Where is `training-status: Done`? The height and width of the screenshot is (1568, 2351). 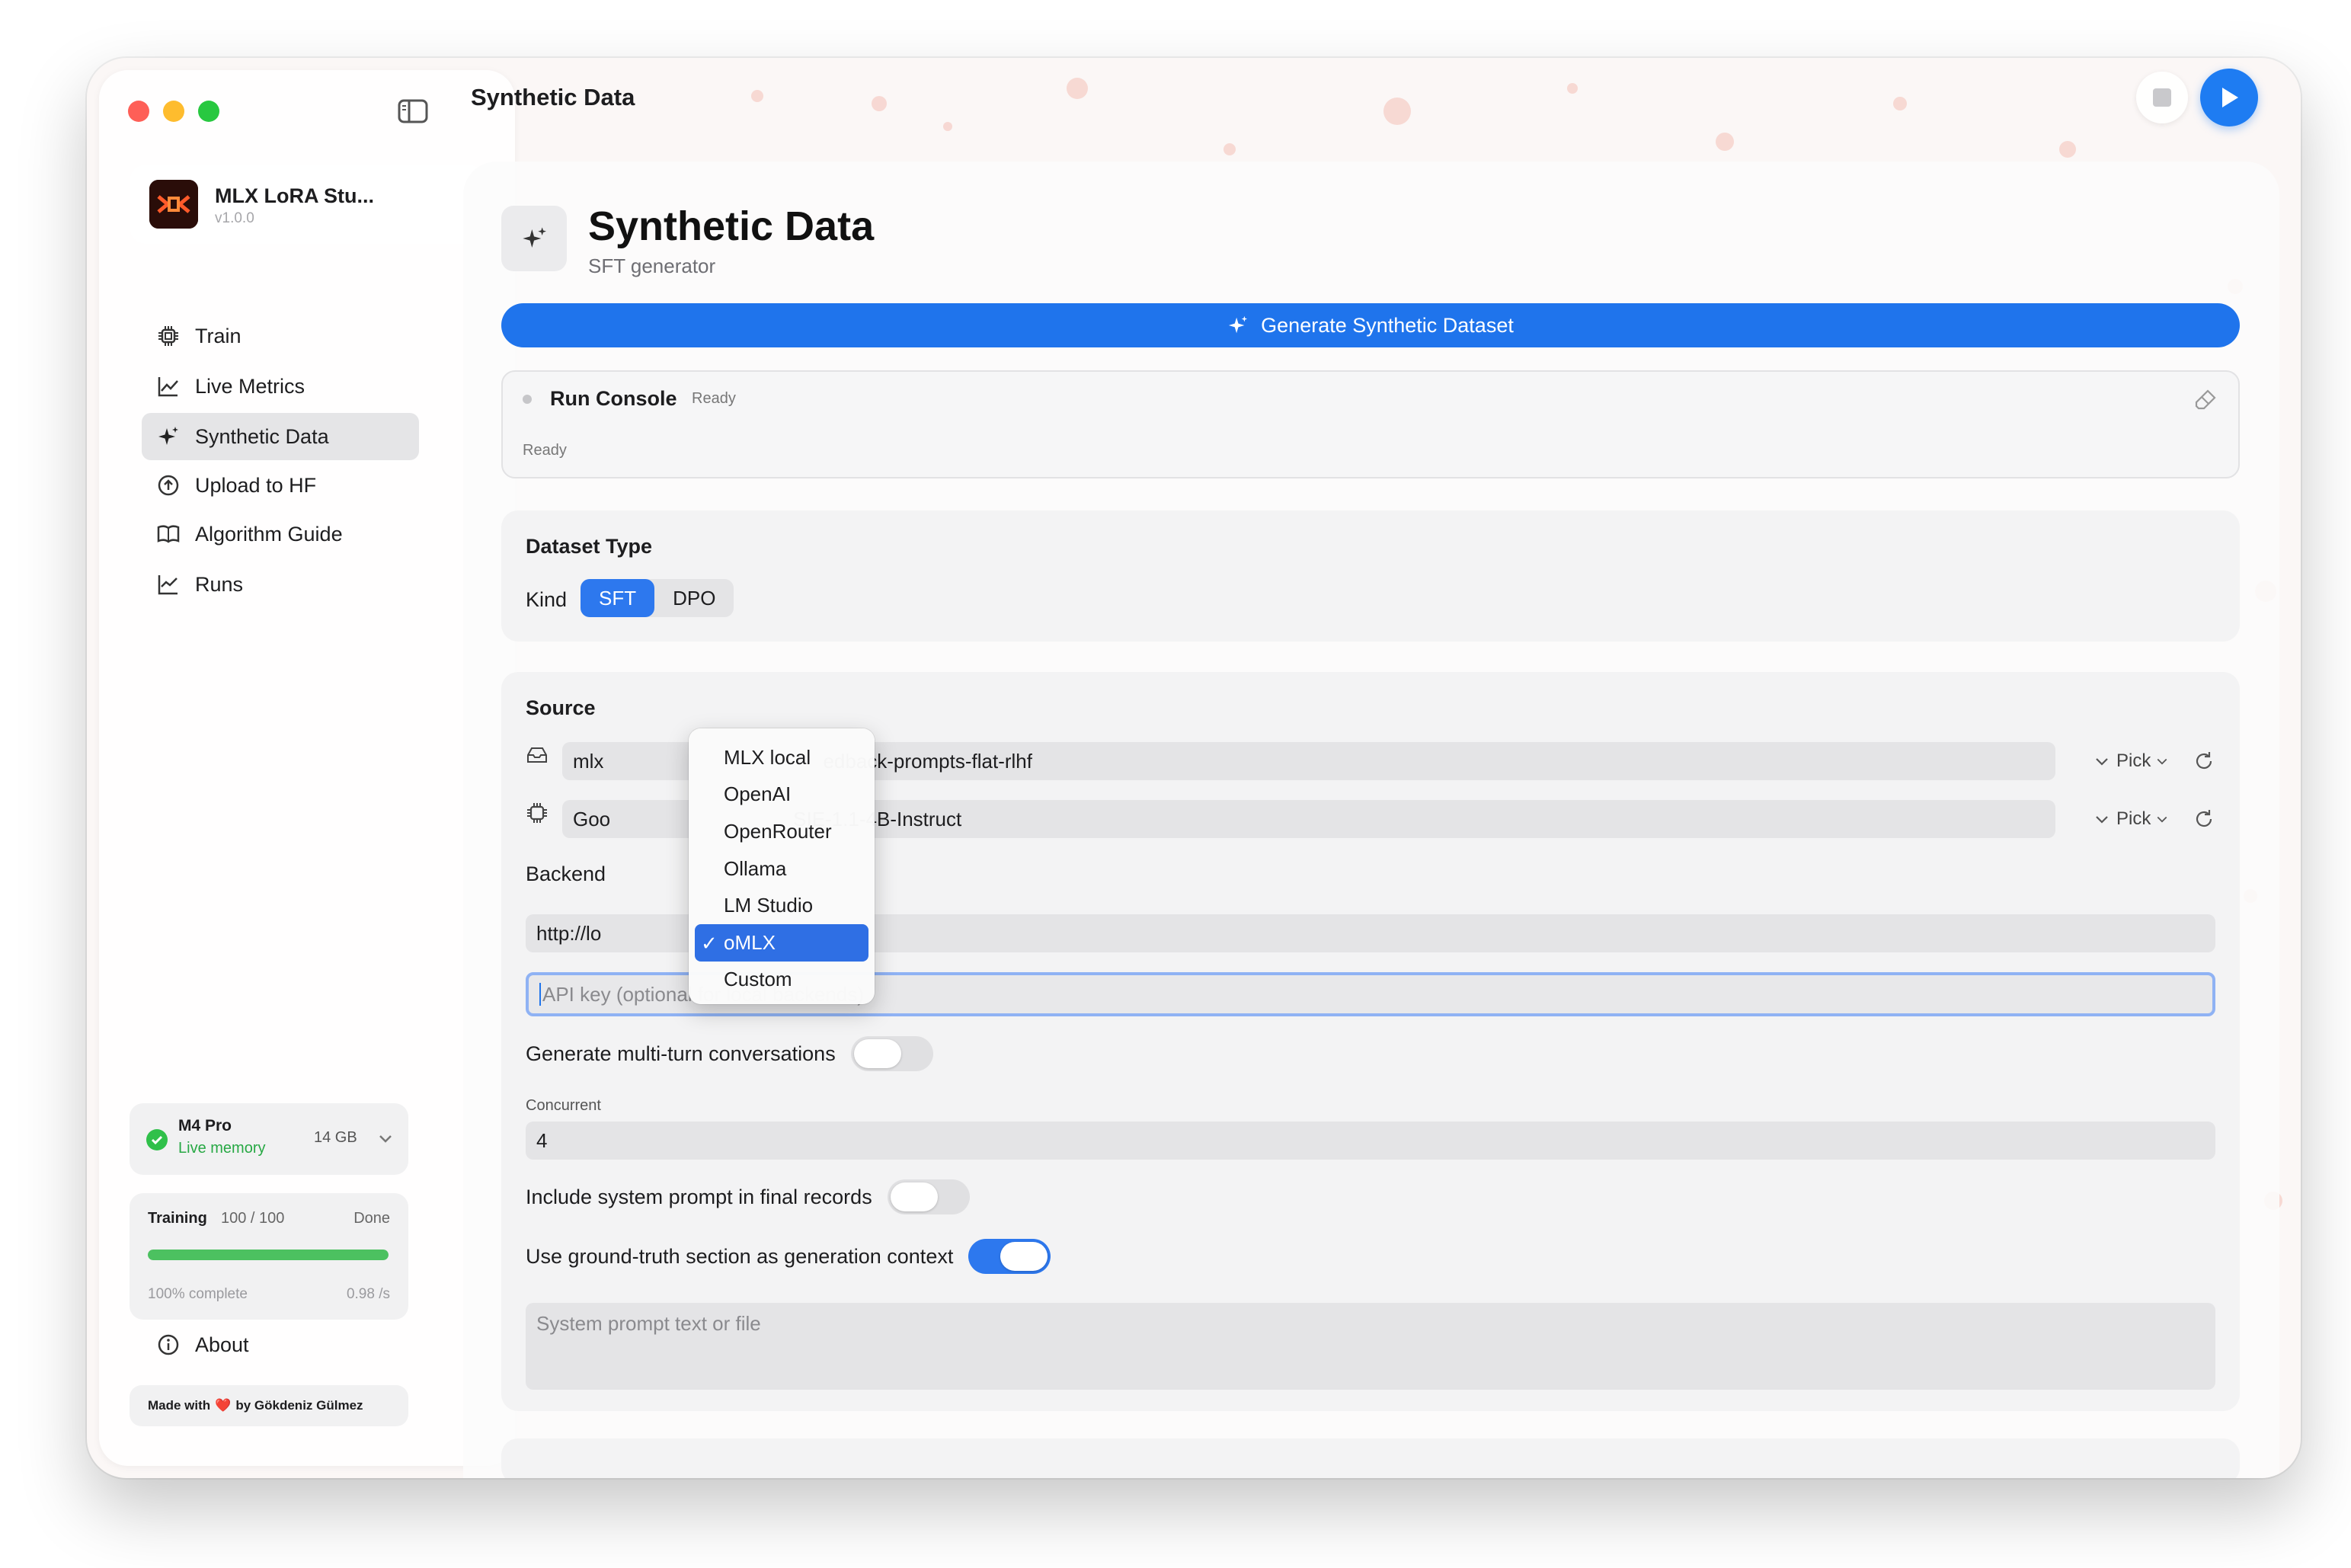
training-status: Done is located at coordinates (371, 1218).